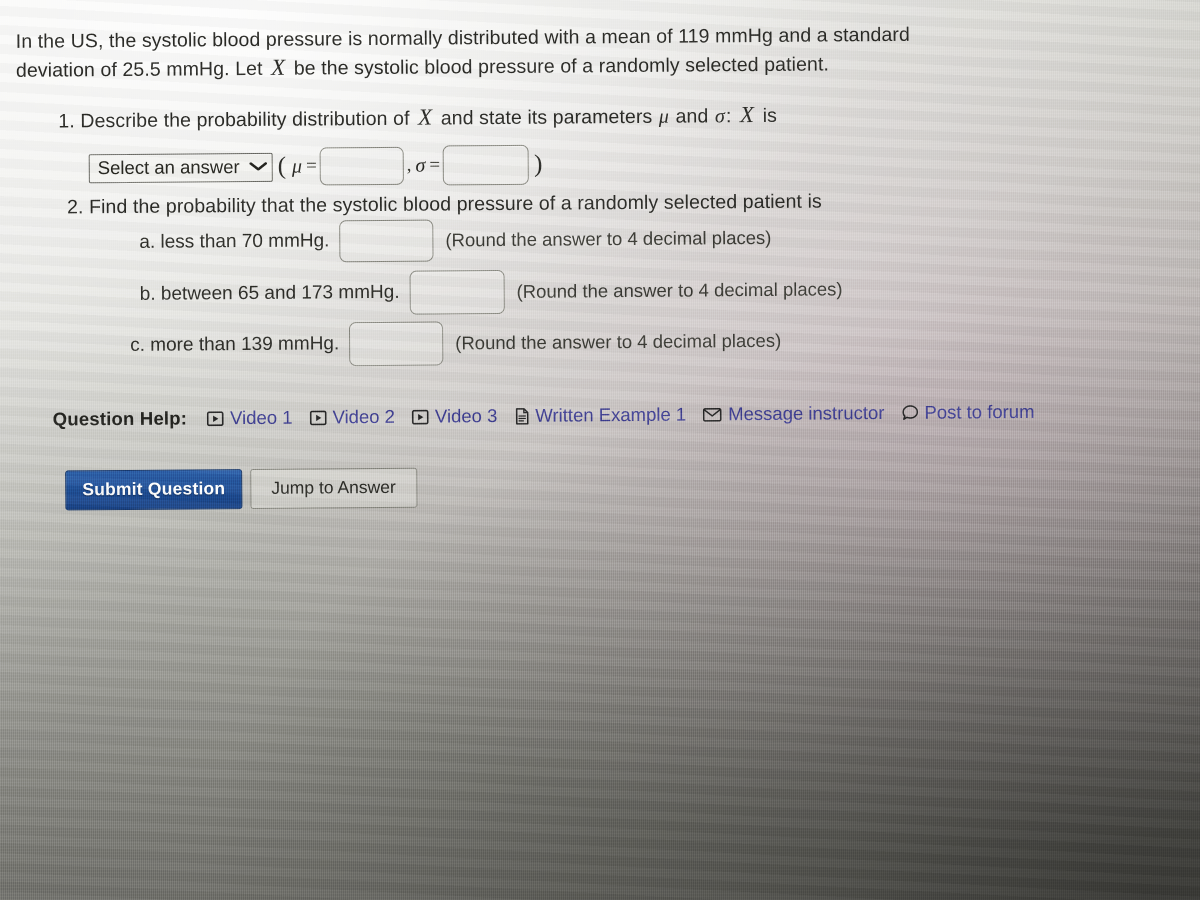 The image size is (1200, 900). I want to click on part-1-answer-row: Select an answer ( μ = , σ = ), so click(318, 166).